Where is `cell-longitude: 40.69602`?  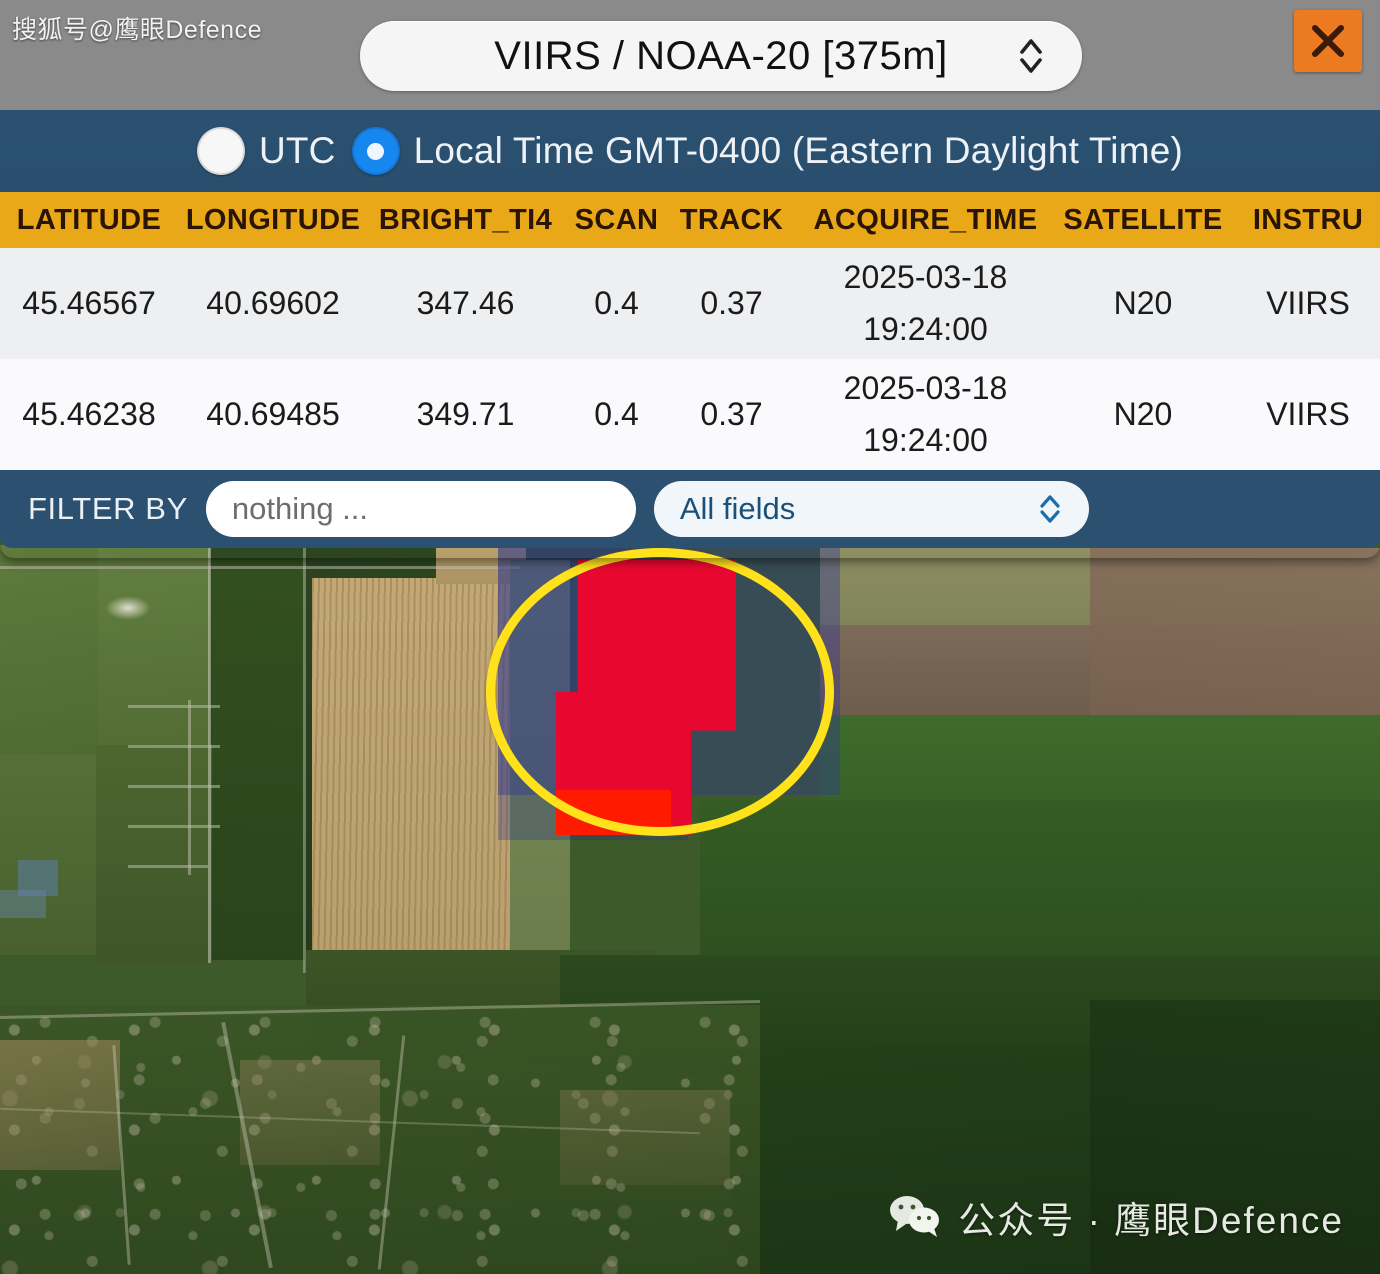 cell-longitude: 40.69602 is located at coordinates (273, 303).